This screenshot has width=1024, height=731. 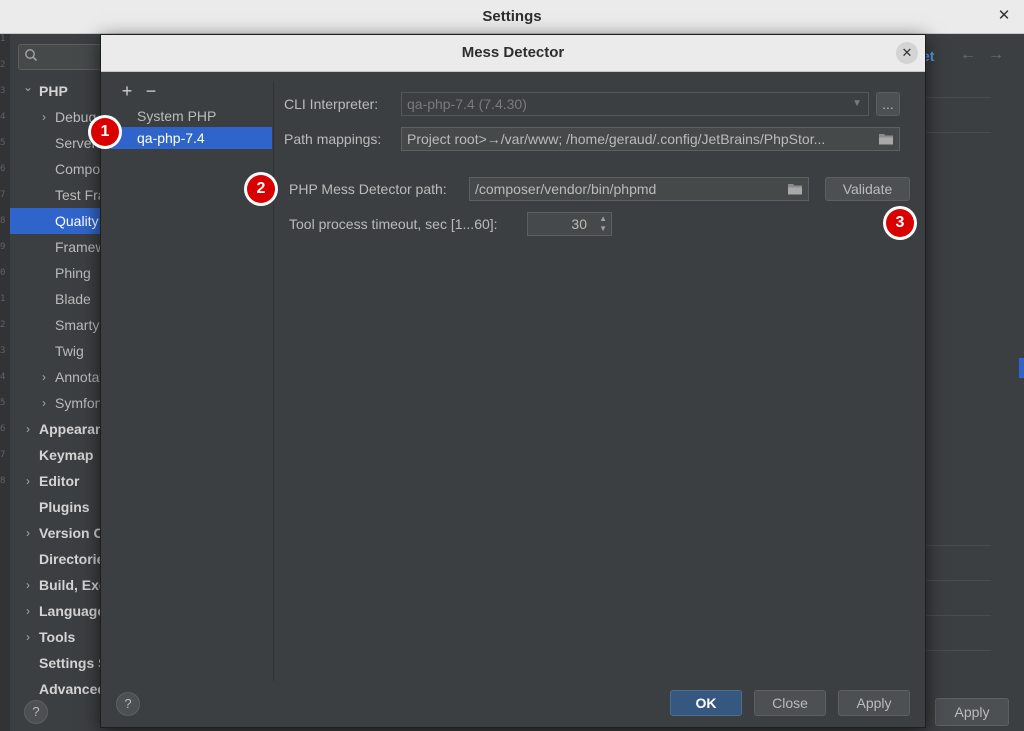 I want to click on chevron-down-icon: ⌄, so click(x=28, y=91).